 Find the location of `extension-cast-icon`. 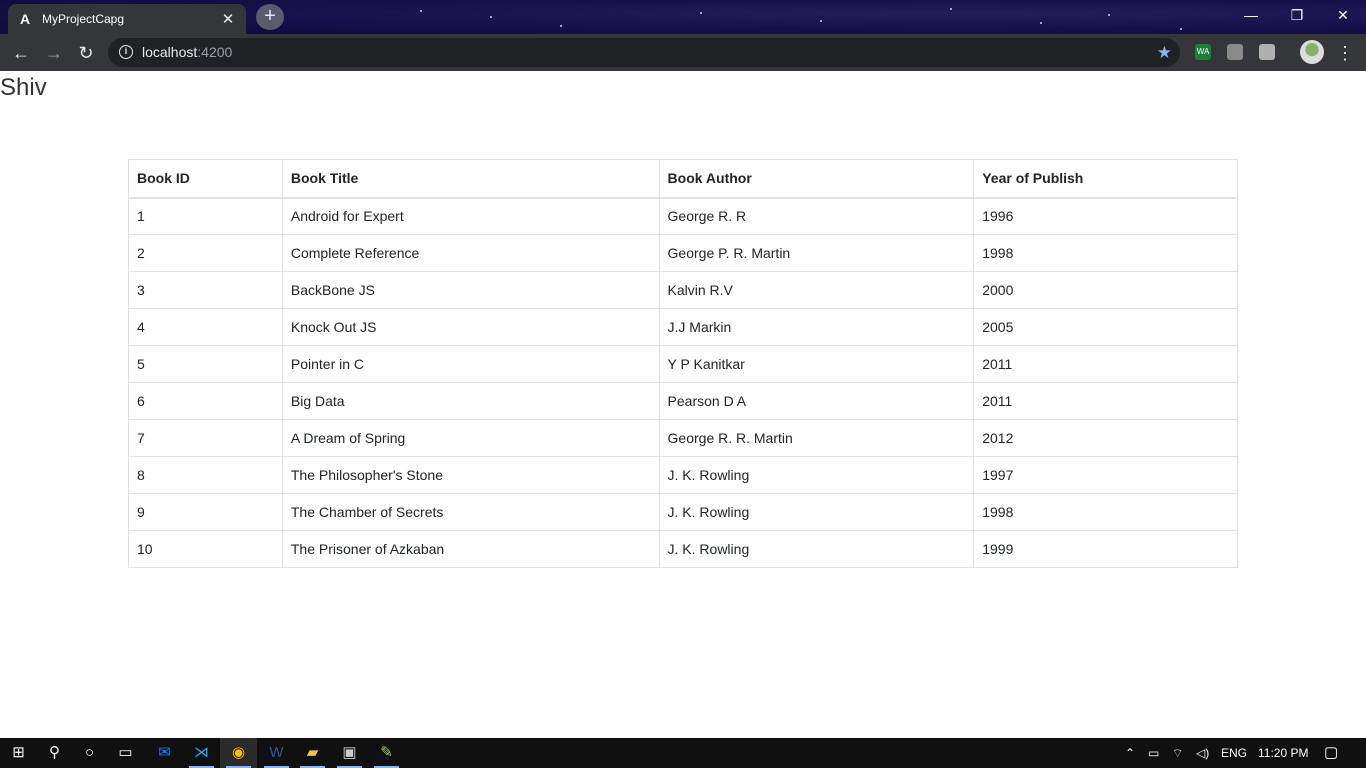

extension-cast-icon is located at coordinates (1267, 52).